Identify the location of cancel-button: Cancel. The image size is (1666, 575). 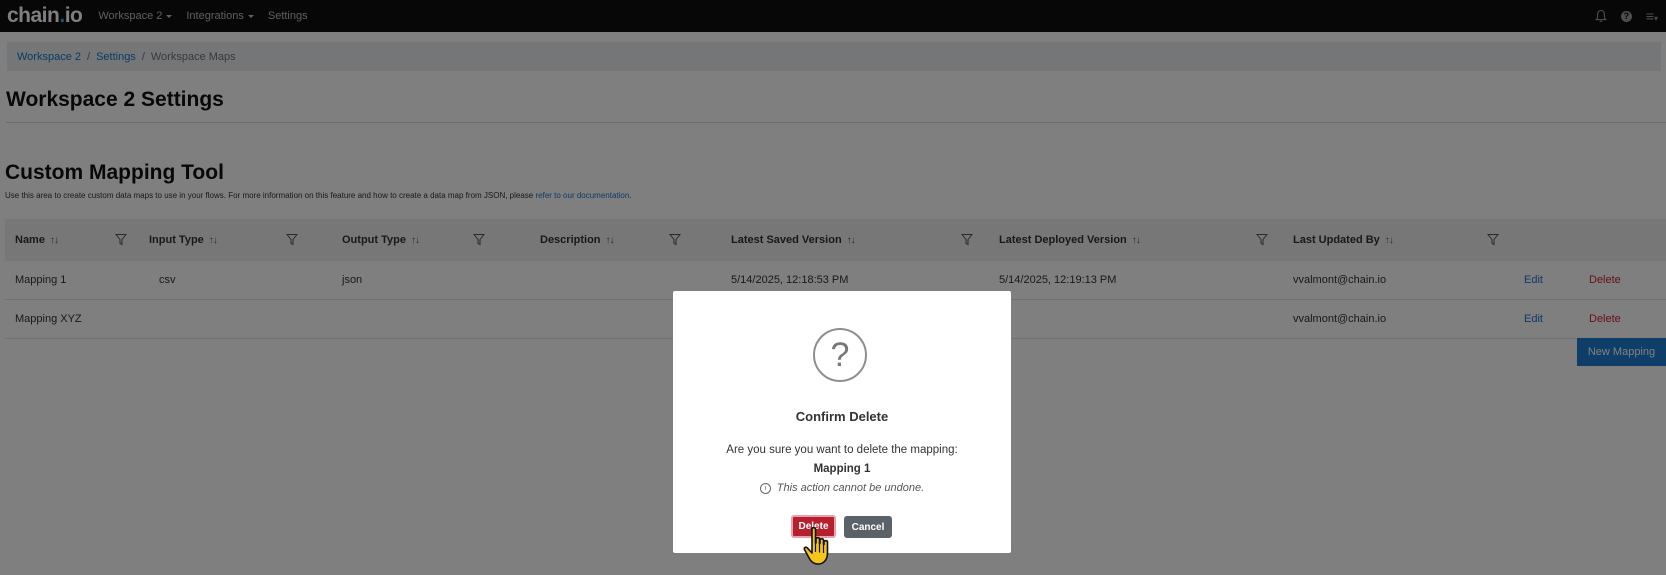
(868, 527).